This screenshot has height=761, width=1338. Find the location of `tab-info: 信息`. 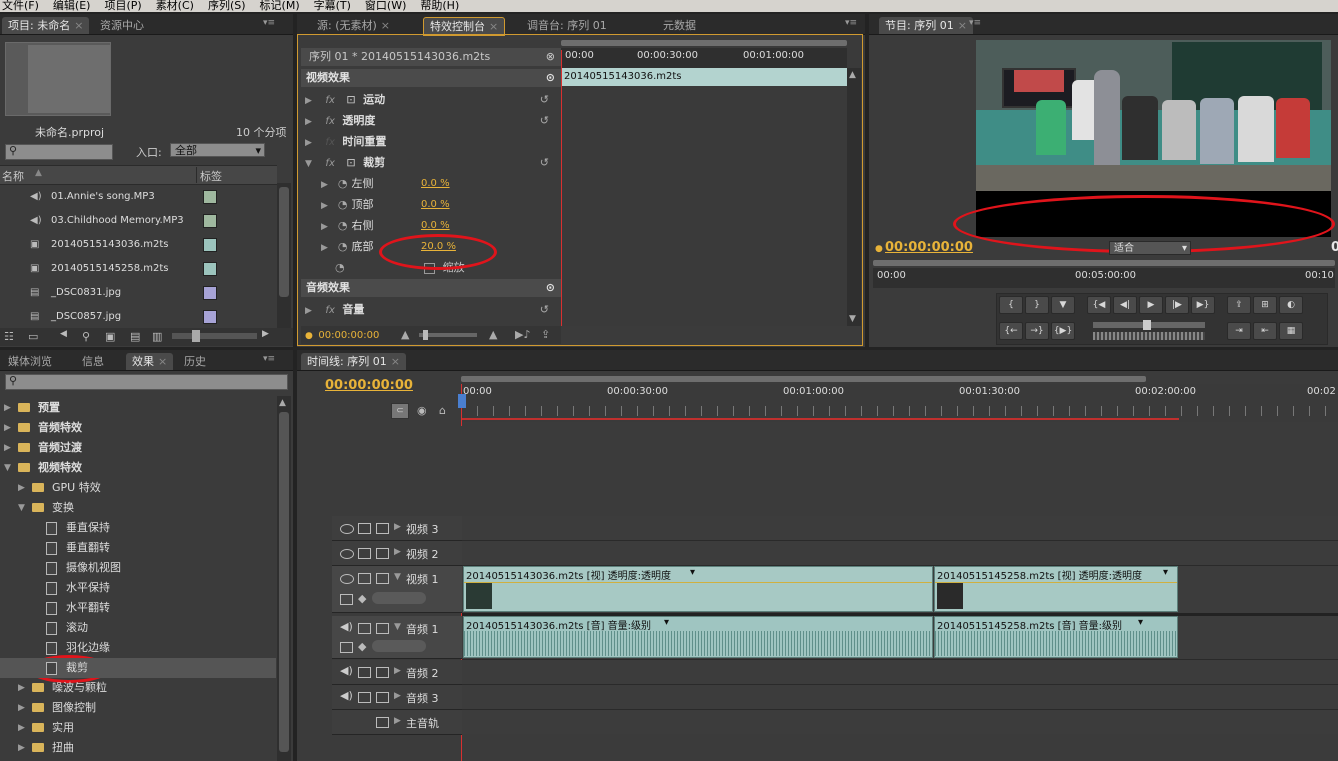

tab-info: 信息 is located at coordinates (93, 361).